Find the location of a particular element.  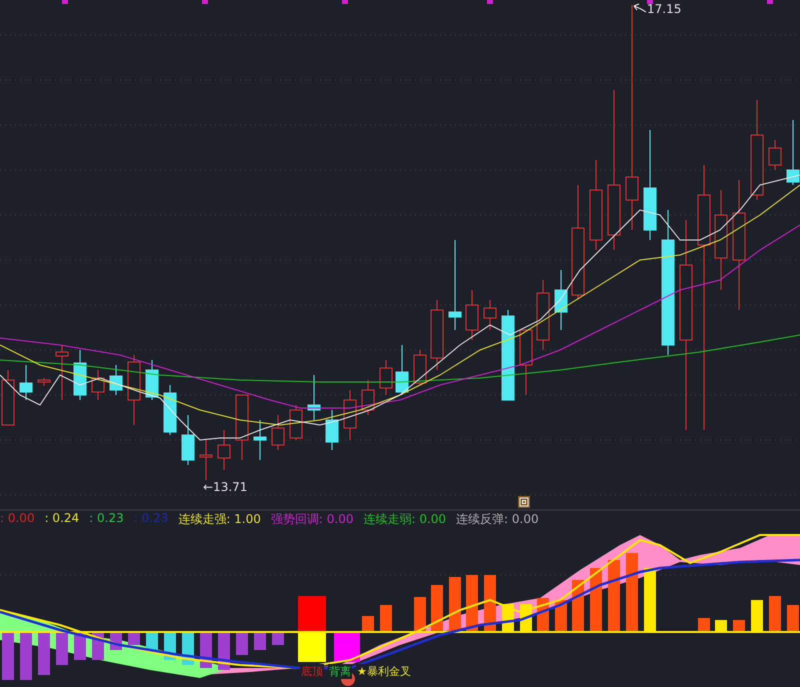

high-price-label: 17.15 is located at coordinates (664, 9).